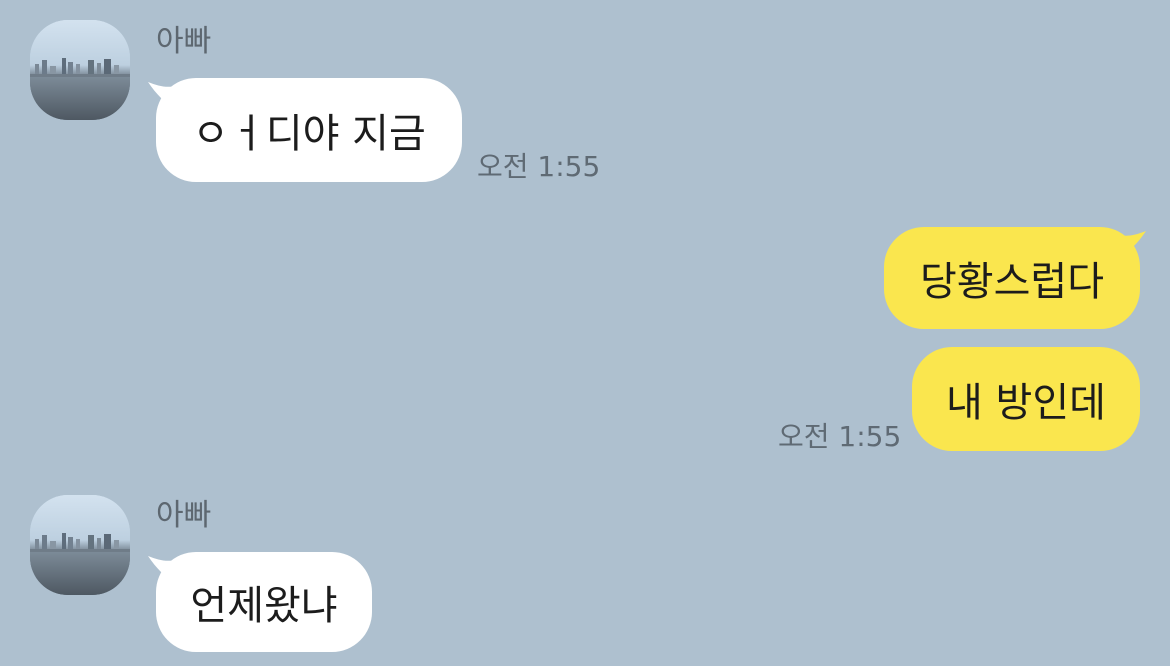 This screenshot has height=666, width=1170. Describe the element at coordinates (309, 130) in the screenshot. I see `message-bubble: ㅇㅓ디야 지금` at that location.